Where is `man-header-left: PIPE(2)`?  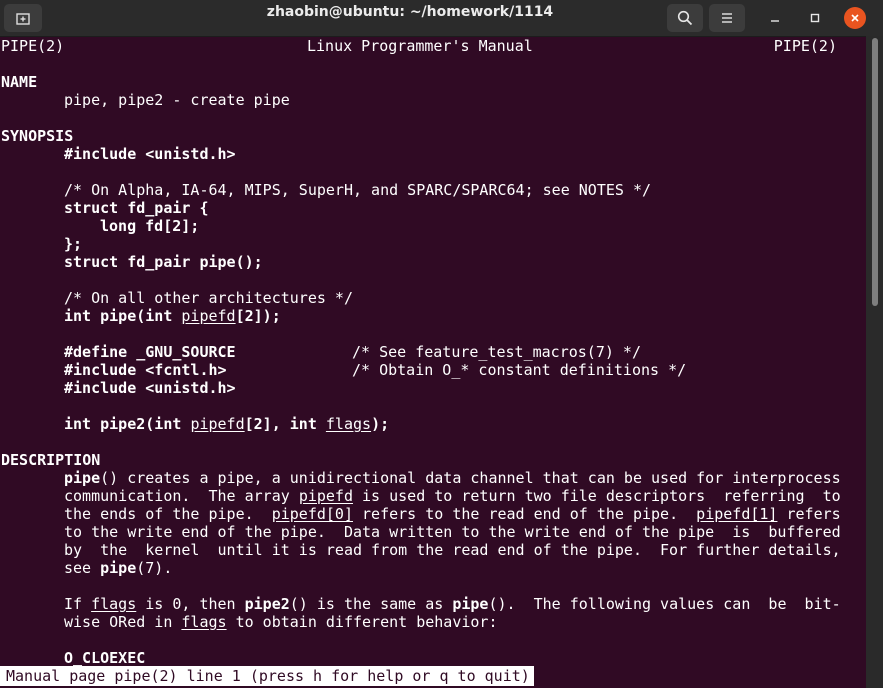
man-header-left: PIPE(2) is located at coordinates (33, 46).